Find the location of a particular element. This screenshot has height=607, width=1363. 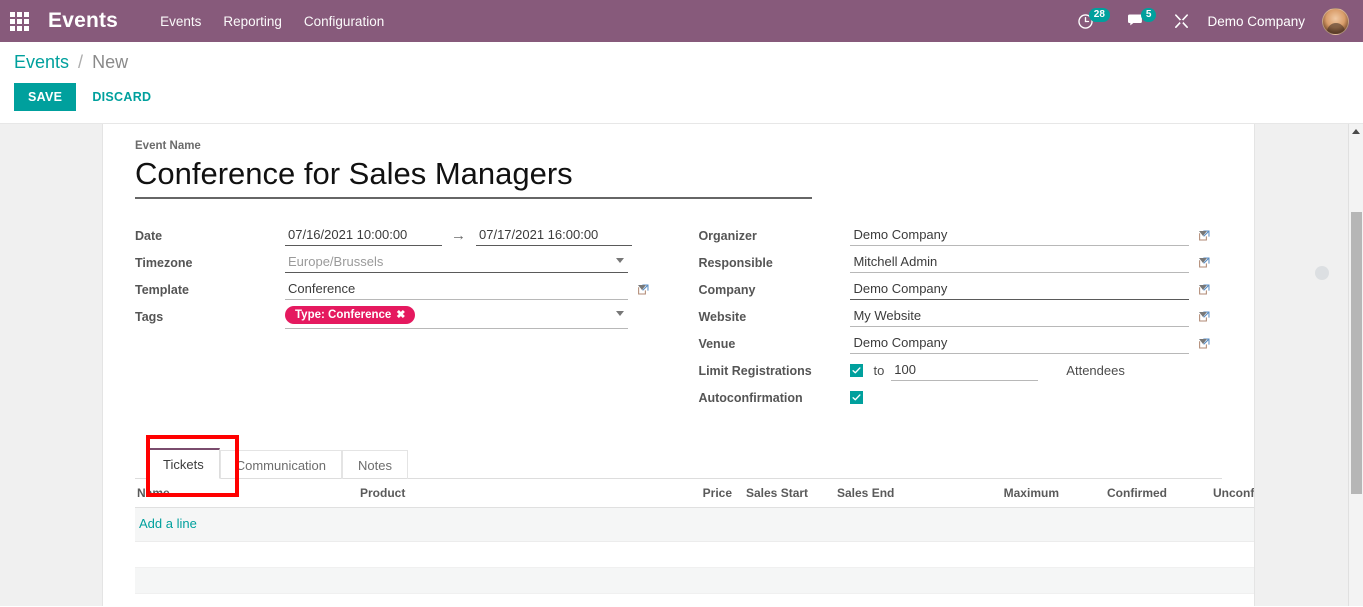

company-input is located at coordinates (1020, 289).